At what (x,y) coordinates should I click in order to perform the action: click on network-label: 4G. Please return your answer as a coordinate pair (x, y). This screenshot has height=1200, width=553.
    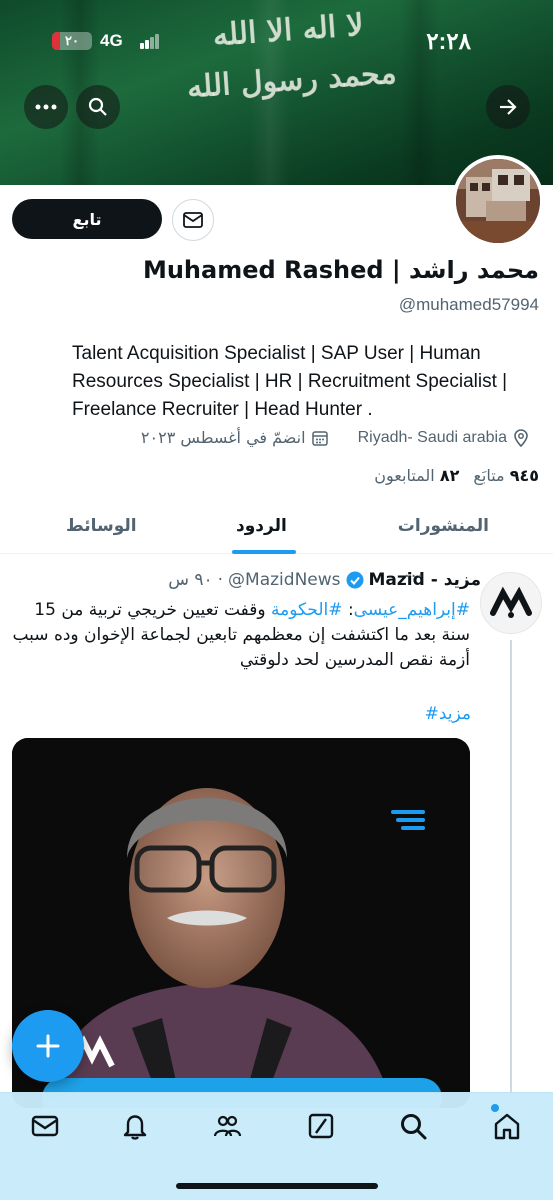
    Looking at the image, I should click on (111, 40).